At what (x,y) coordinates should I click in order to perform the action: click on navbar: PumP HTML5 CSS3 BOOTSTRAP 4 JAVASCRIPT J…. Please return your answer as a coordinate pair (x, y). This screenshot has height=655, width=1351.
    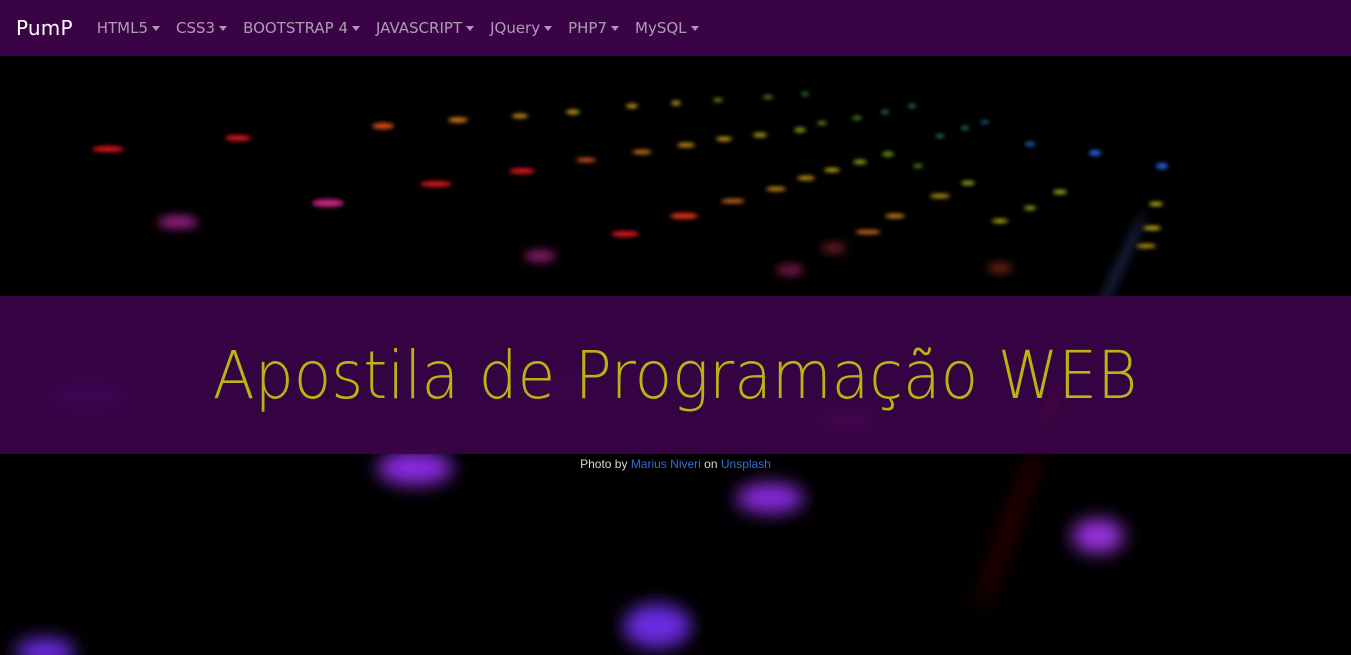
    Looking at the image, I should click on (675, 28).